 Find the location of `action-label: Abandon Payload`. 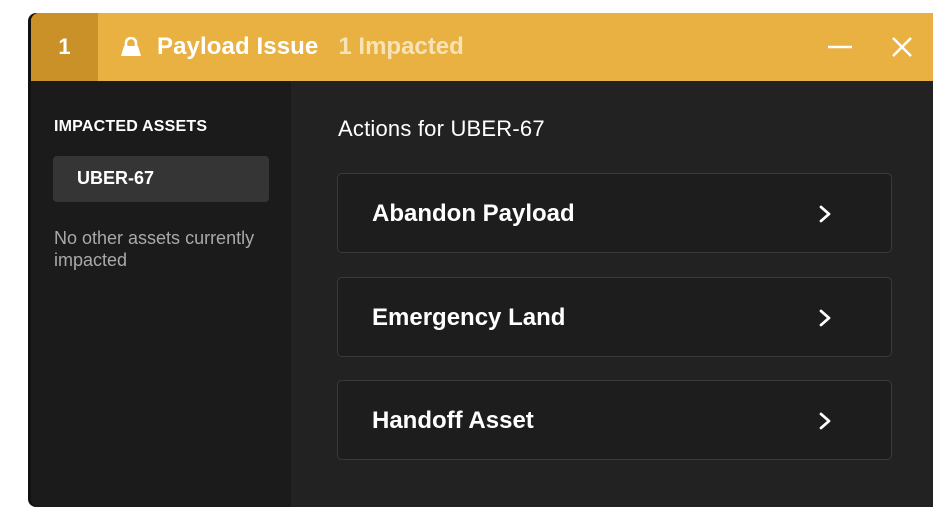

action-label: Abandon Payload is located at coordinates (473, 213).